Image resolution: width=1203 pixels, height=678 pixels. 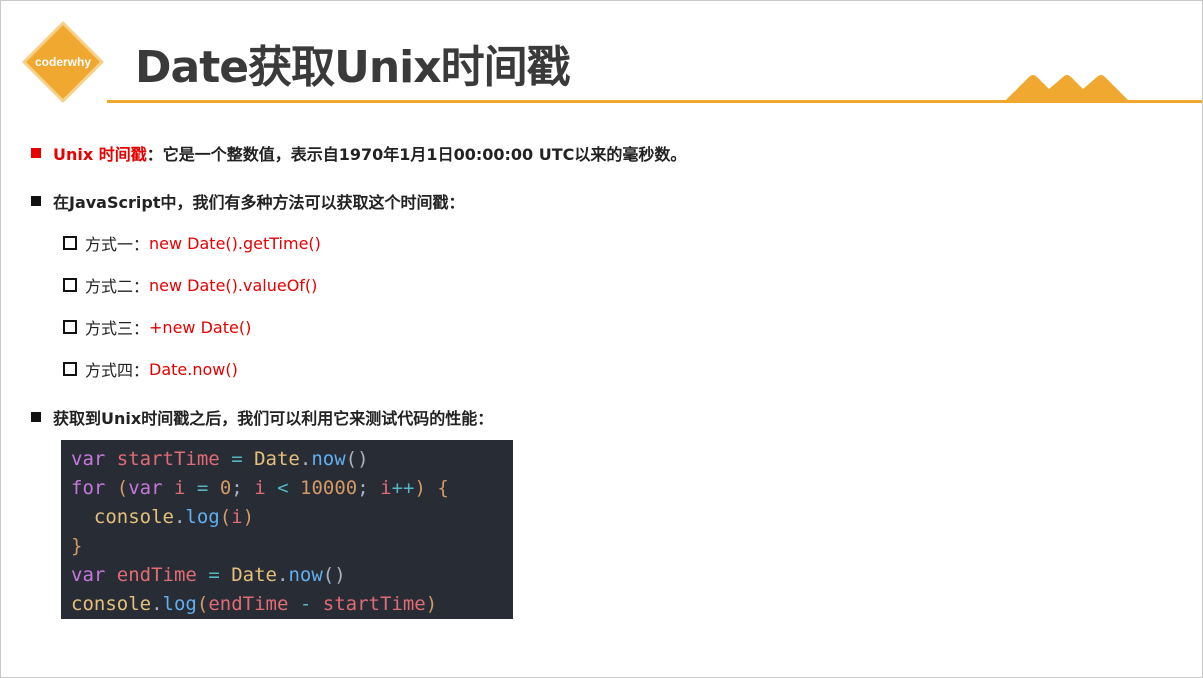 I want to click on bullet-methods-intro: 在JavaScript中，我们有多种方法可以获取这个时间戳：, so click(x=247, y=201).